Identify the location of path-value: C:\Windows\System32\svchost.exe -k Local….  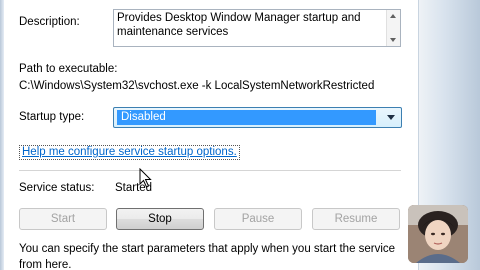
(197, 86).